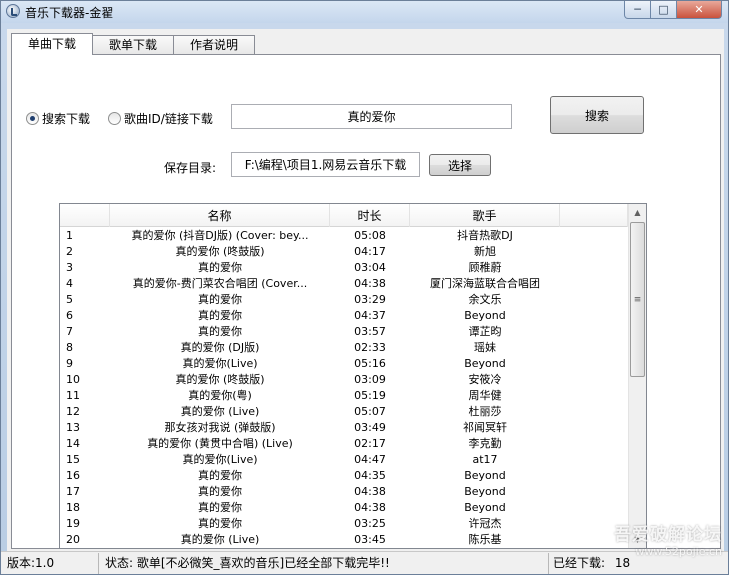 This screenshot has width=729, height=575. I want to click on table-row: 13 那女孩对我说 (弹鼓版) 03:49 祁闻冥轩, so click(344, 428).